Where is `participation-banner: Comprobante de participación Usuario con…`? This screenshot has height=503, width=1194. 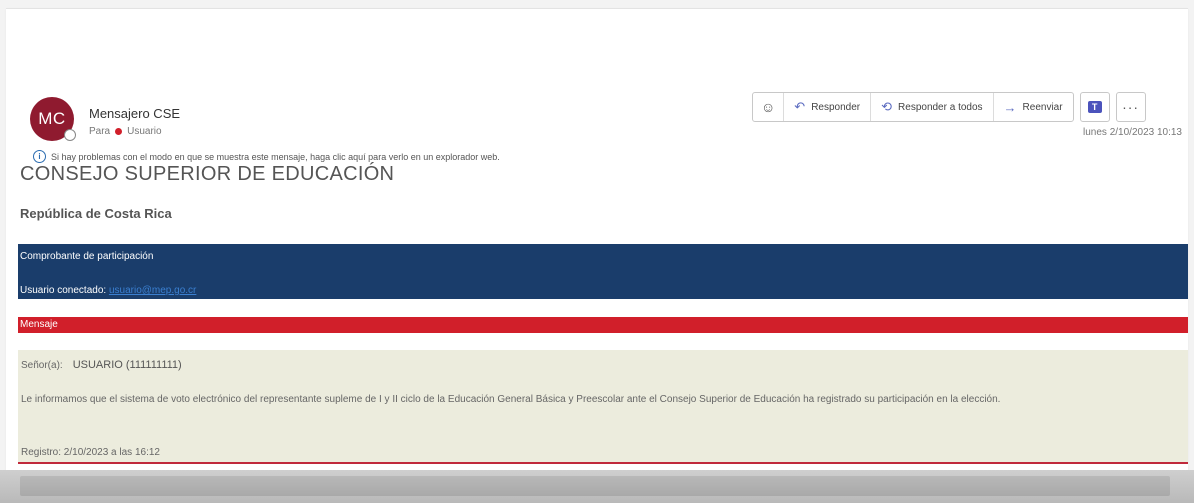
participation-banner: Comprobante de participación Usuario con… is located at coordinates (603, 271).